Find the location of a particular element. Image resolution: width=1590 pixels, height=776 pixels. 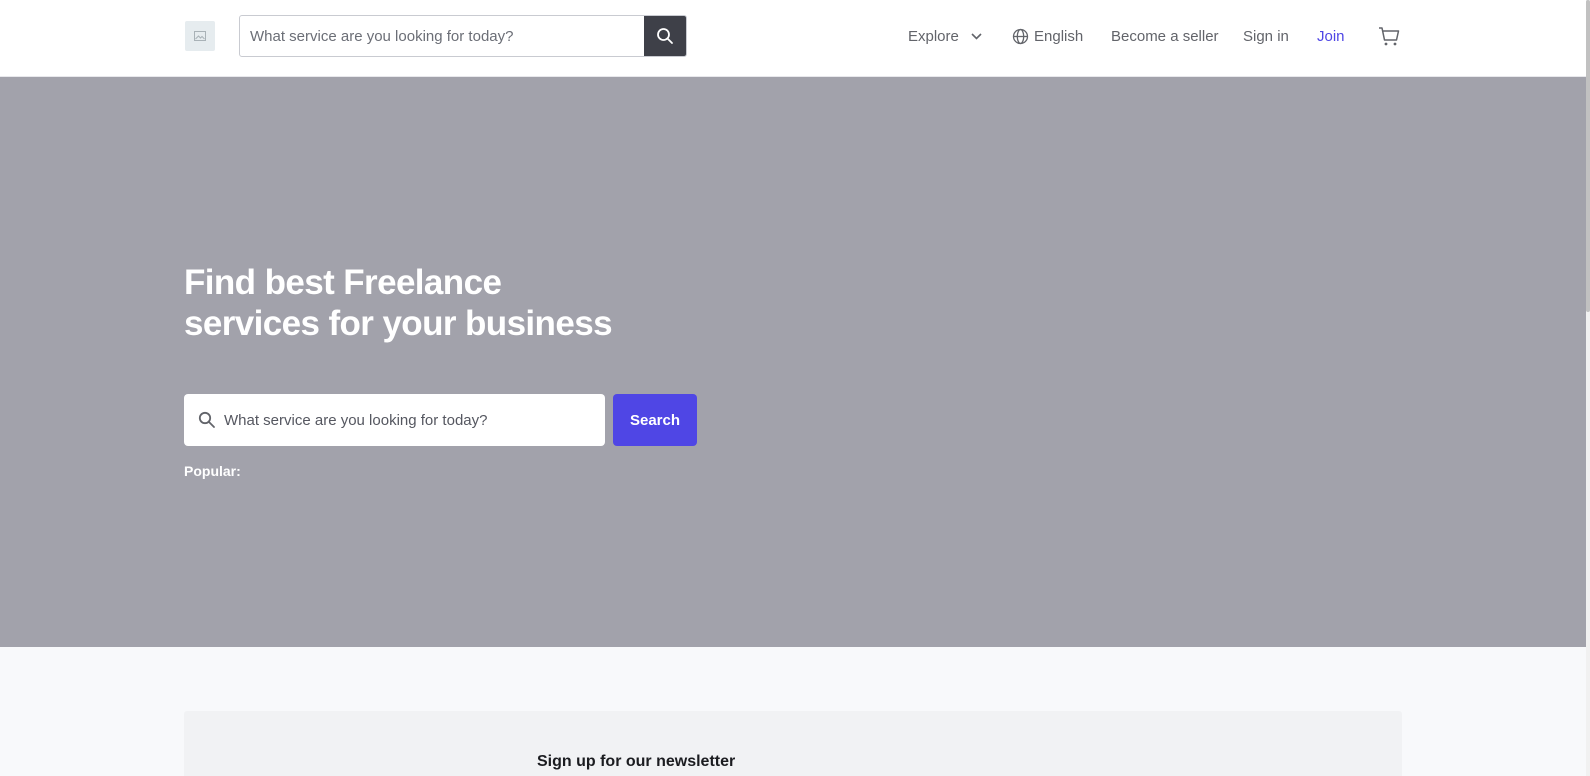

header-search is located at coordinates (463, 36).